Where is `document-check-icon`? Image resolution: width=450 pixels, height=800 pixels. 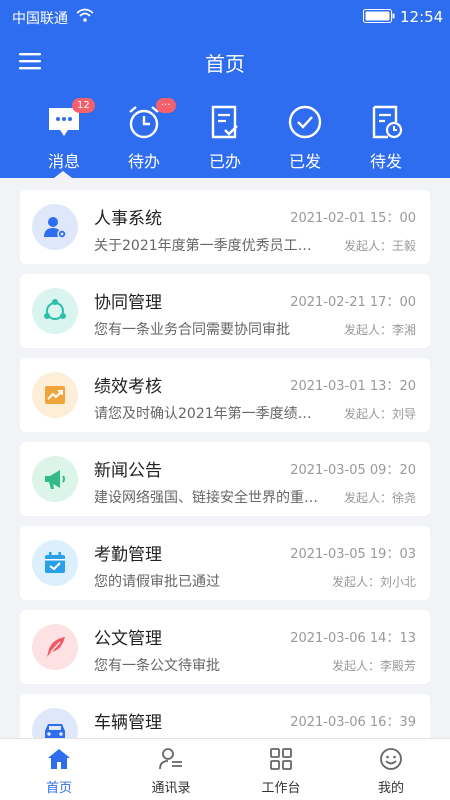 document-check-icon is located at coordinates (224, 122).